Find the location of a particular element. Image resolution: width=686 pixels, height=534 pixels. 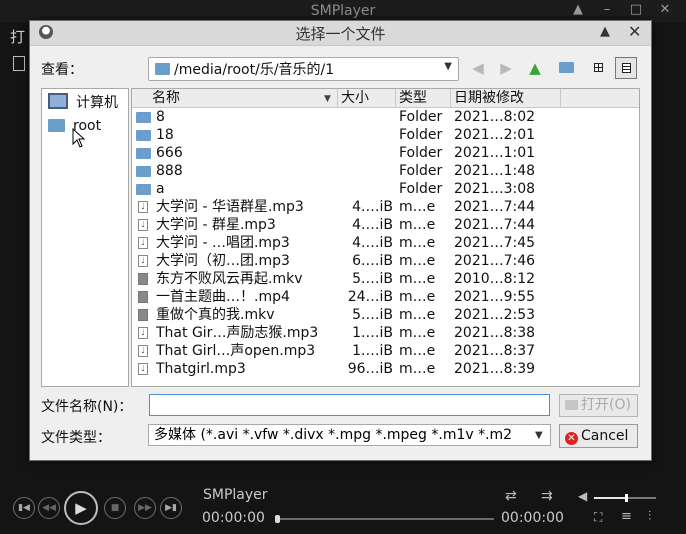

dialog-close-icon: ✕ is located at coordinates (634, 31).